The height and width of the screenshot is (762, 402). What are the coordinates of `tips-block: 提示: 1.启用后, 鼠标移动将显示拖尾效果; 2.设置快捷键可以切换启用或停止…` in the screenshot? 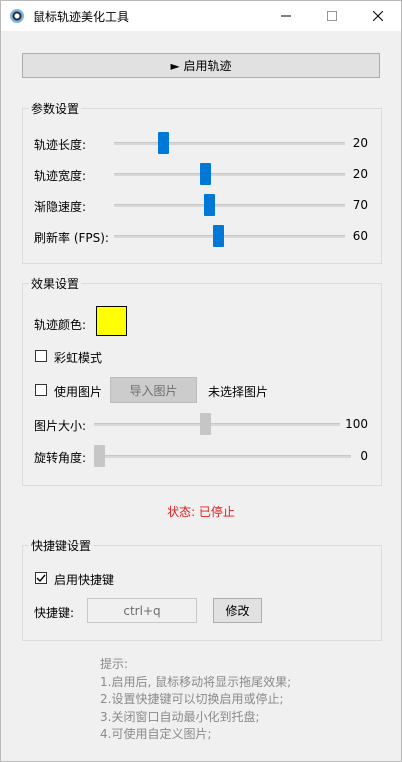 It's located at (195, 700).